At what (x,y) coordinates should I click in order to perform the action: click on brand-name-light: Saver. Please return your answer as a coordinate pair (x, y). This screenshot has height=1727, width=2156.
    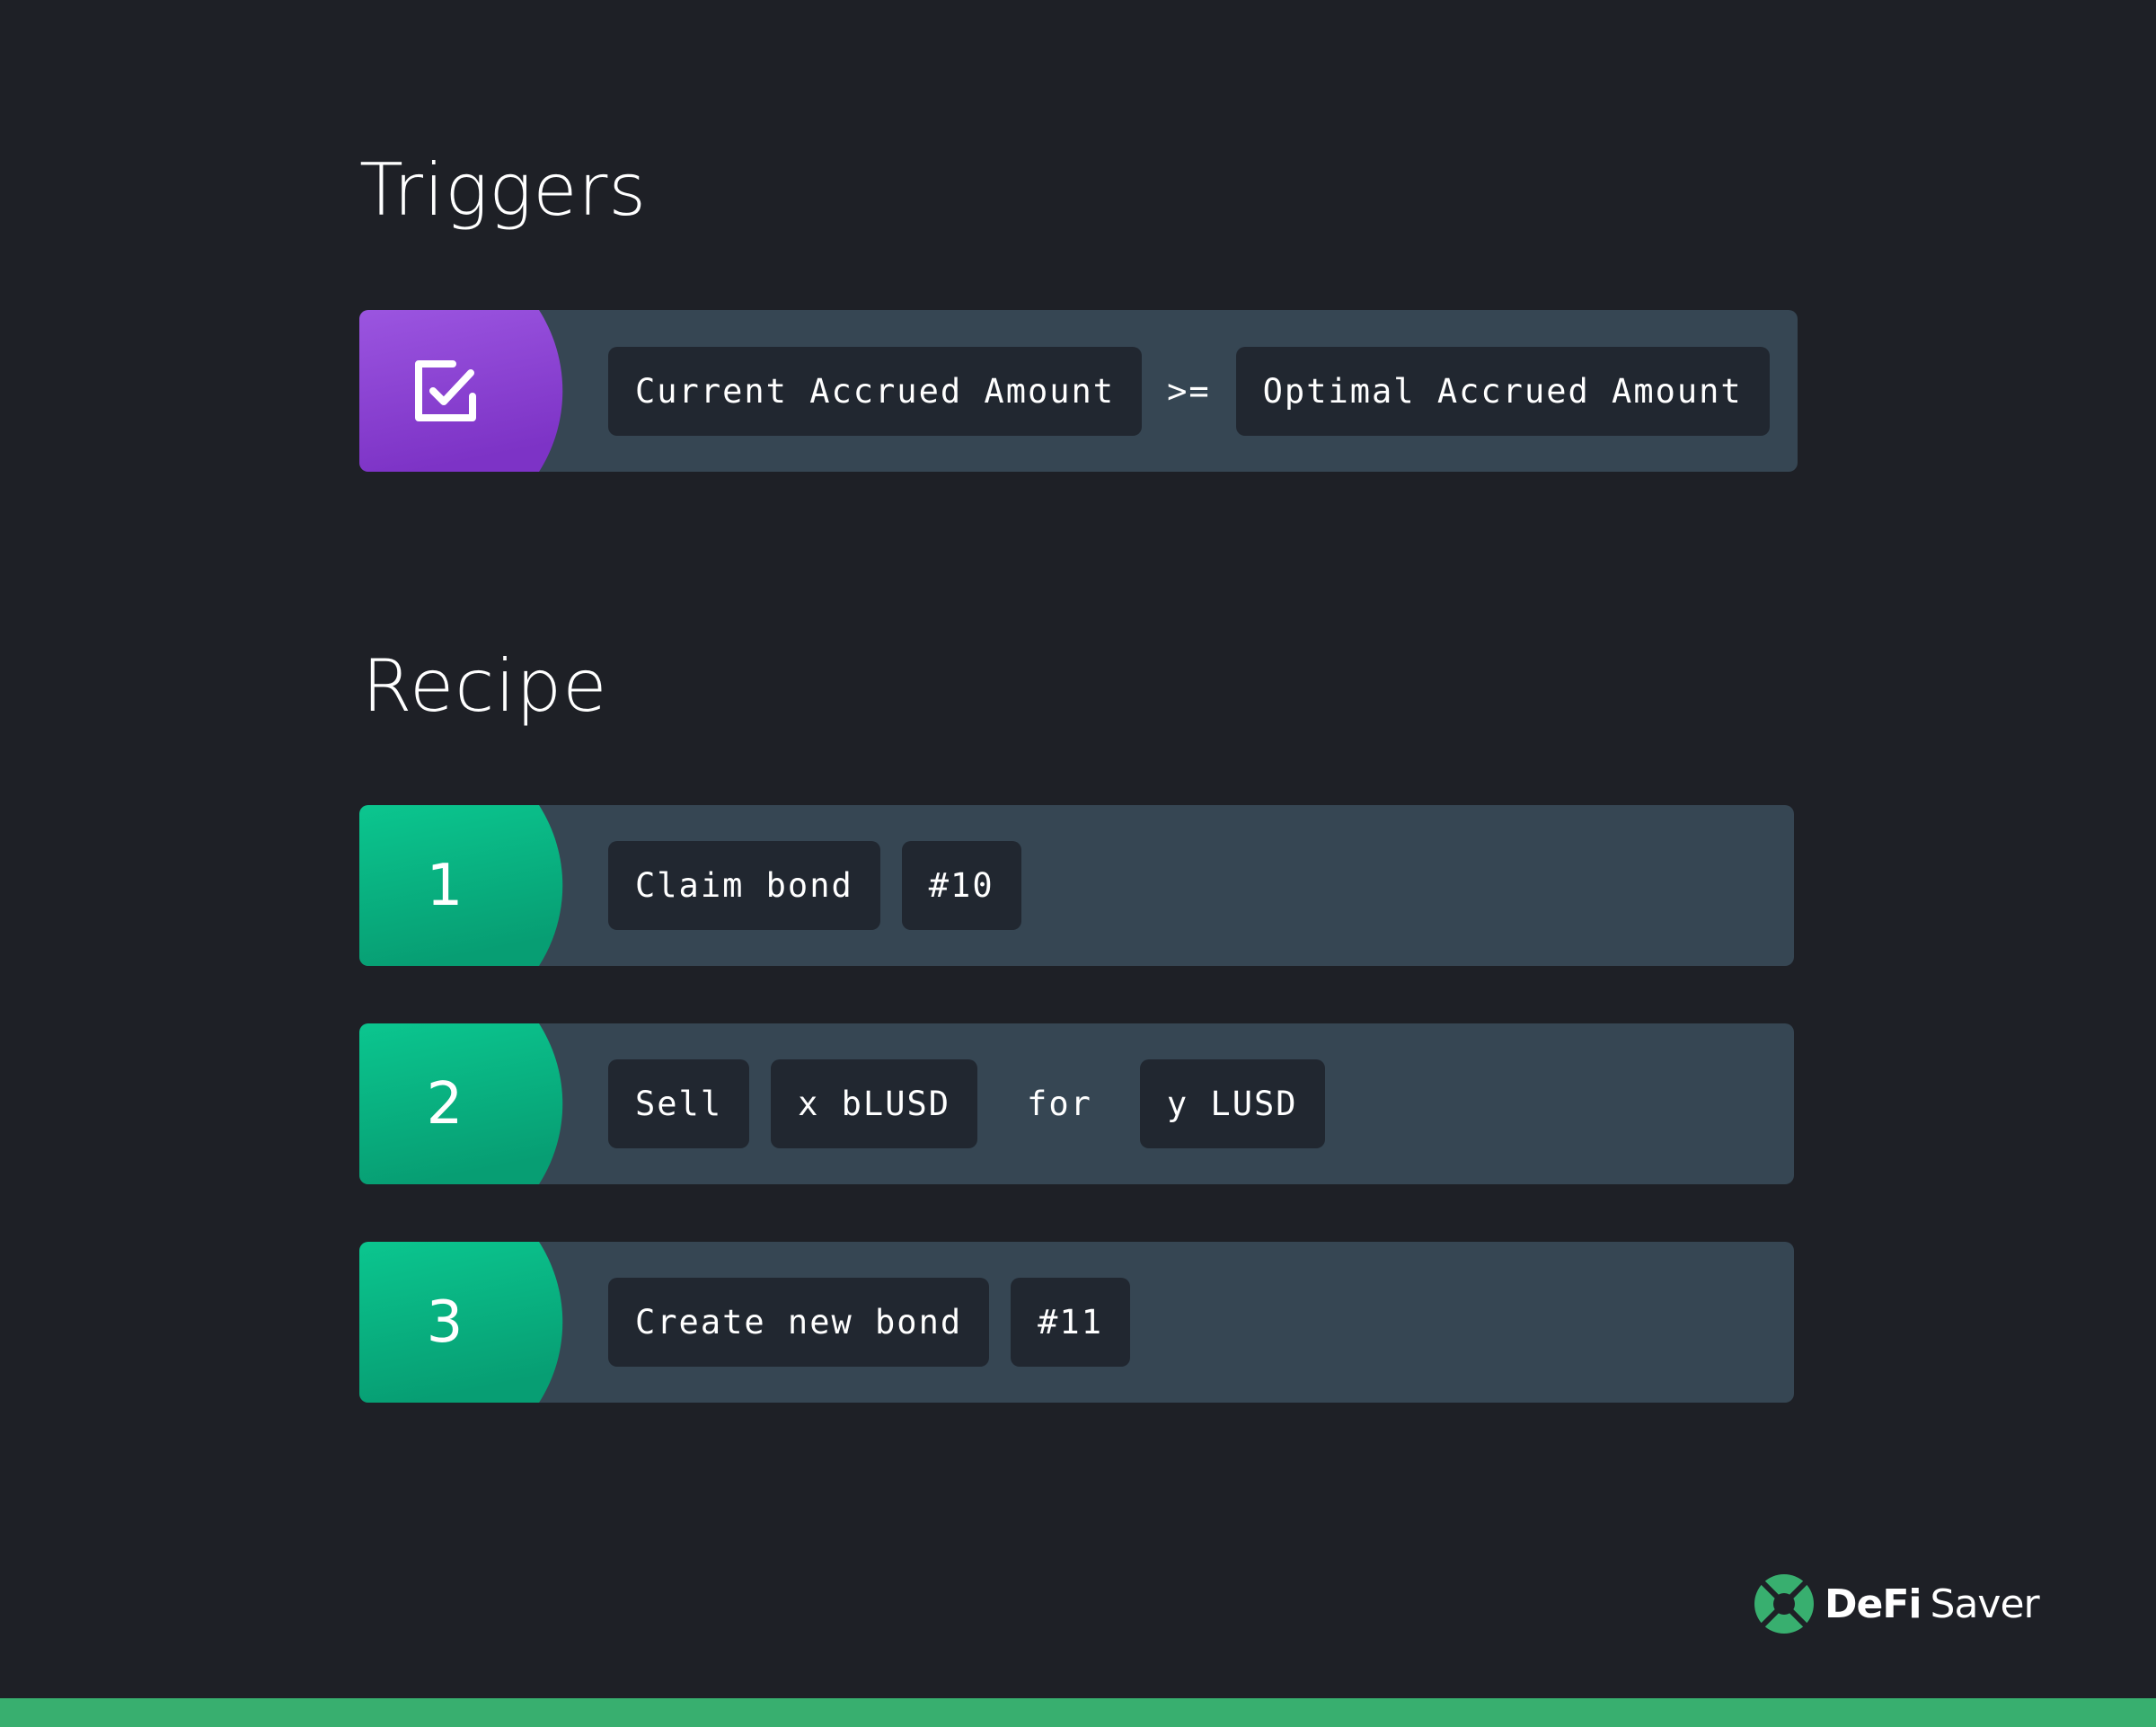
    Looking at the image, I should click on (1985, 1604).